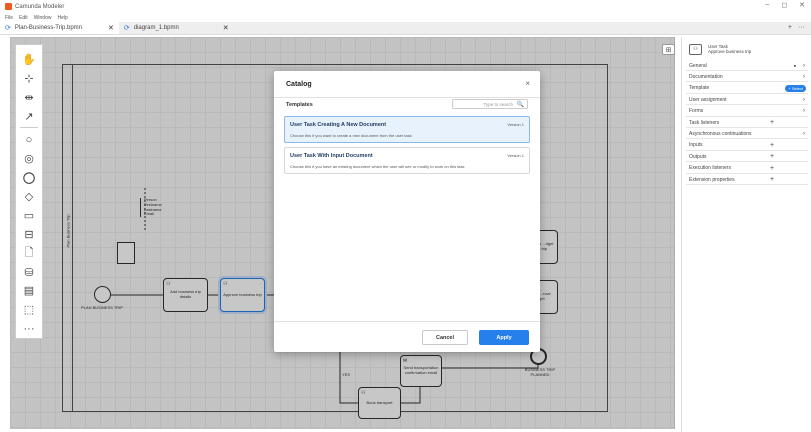  What do you see at coordinates (668, 49) in the screenshot?
I see `minimap-toggle-icon: ⊞` at bounding box center [668, 49].